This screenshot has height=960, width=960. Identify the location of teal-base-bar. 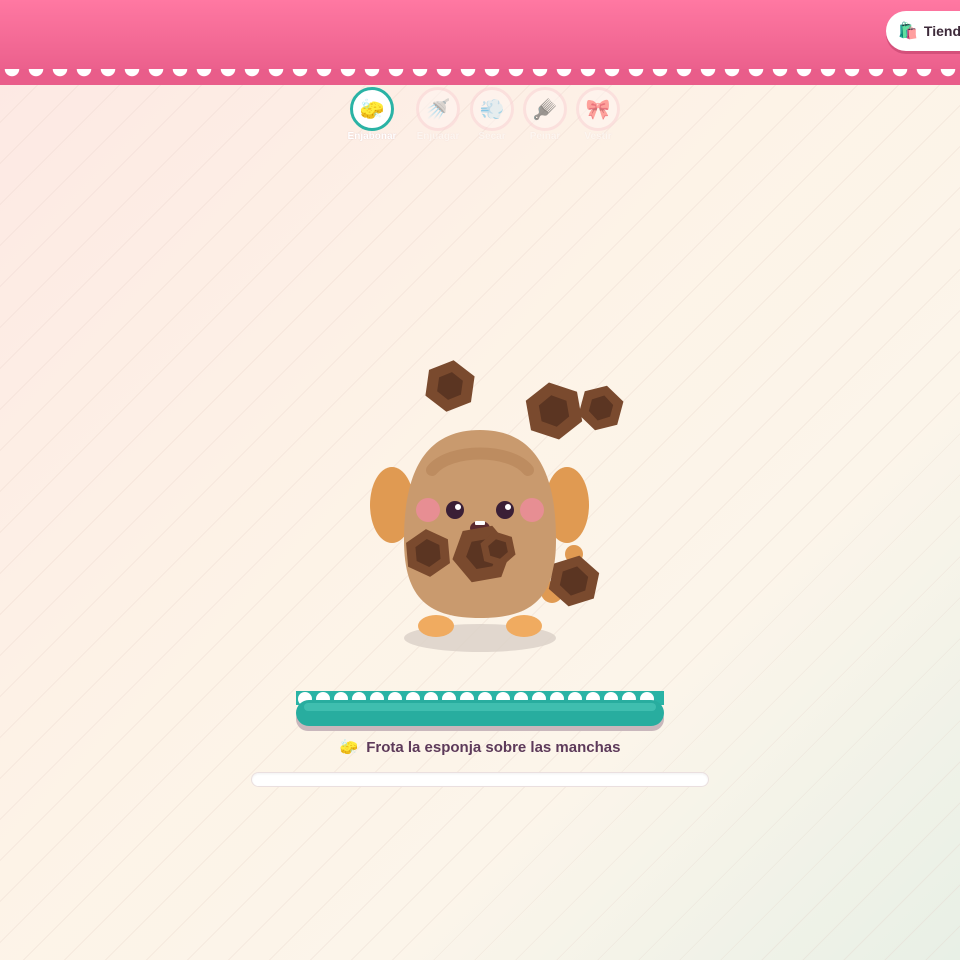
(480, 711).